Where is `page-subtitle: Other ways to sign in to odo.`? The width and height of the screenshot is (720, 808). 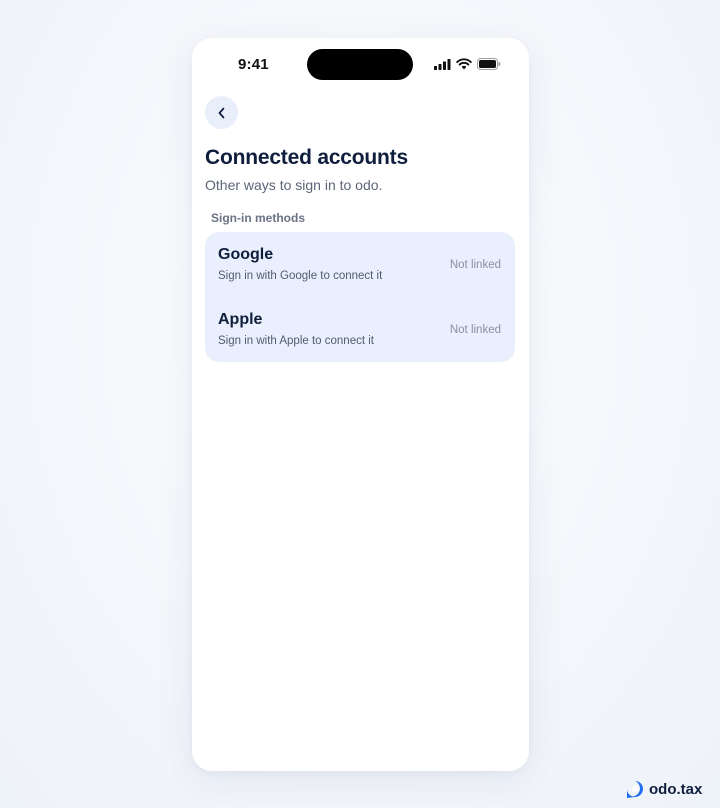 page-subtitle: Other ways to sign in to odo. is located at coordinates (294, 185).